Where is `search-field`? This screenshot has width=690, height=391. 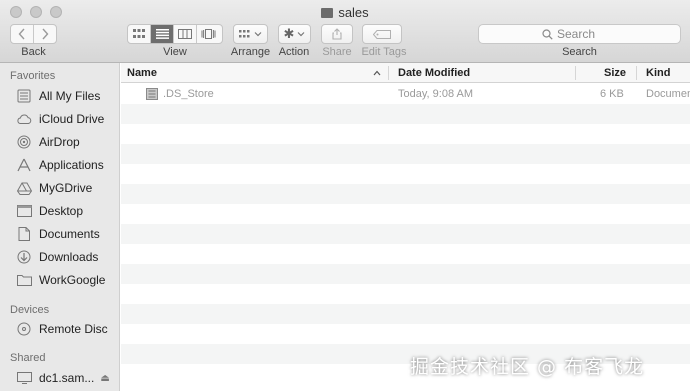
search-field is located at coordinates (579, 34).